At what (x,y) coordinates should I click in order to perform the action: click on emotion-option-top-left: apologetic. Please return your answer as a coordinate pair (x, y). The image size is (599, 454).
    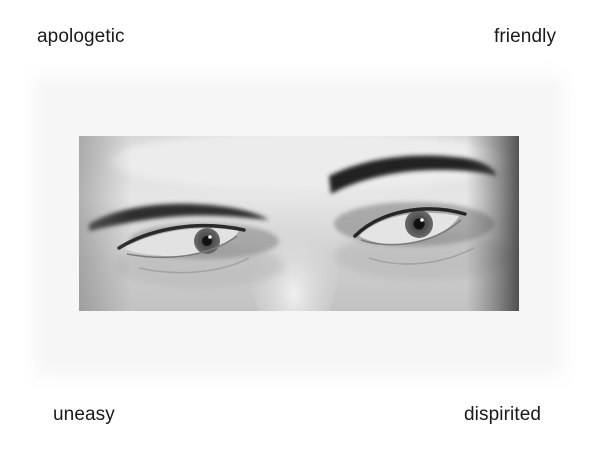
    Looking at the image, I should click on (81, 36).